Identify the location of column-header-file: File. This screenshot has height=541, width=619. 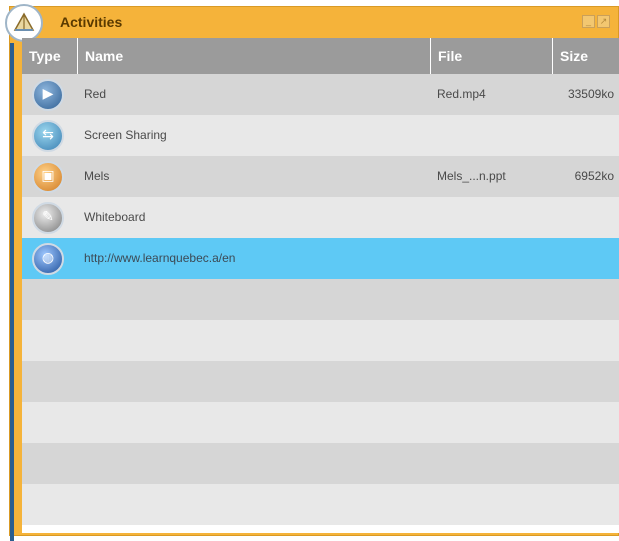
(490, 56).